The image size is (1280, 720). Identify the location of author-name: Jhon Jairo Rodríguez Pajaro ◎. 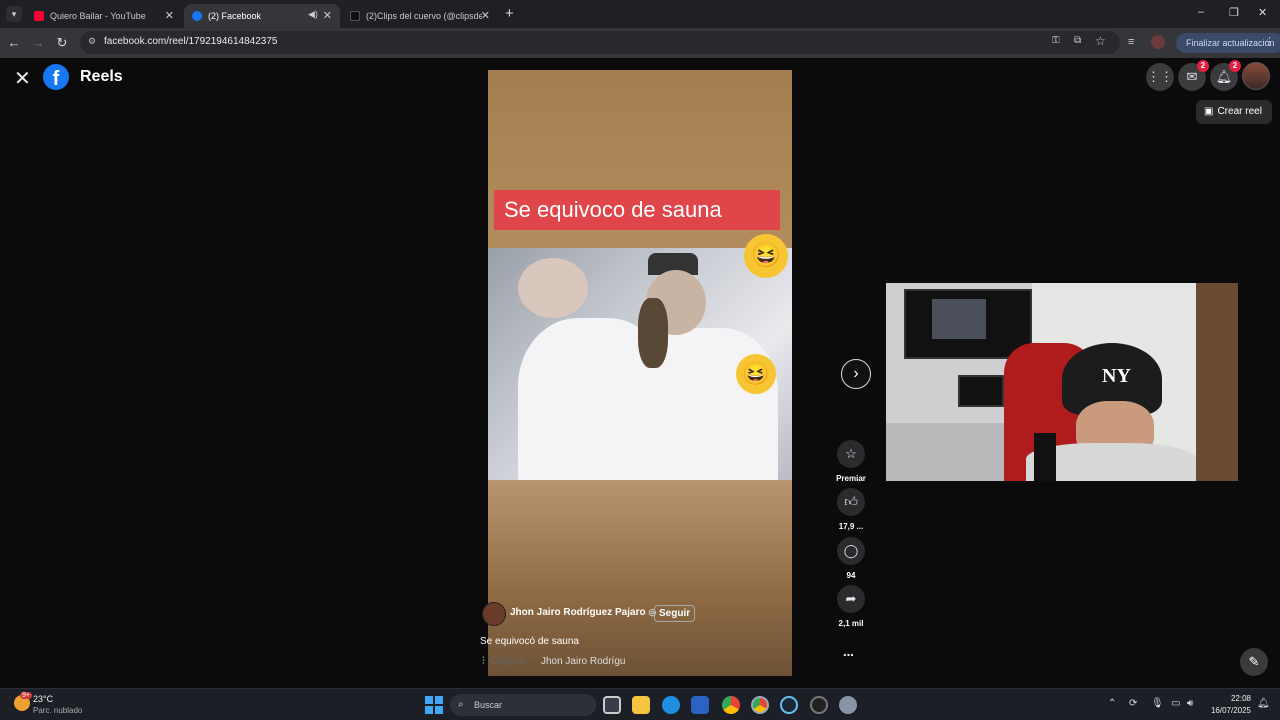
(583, 612).